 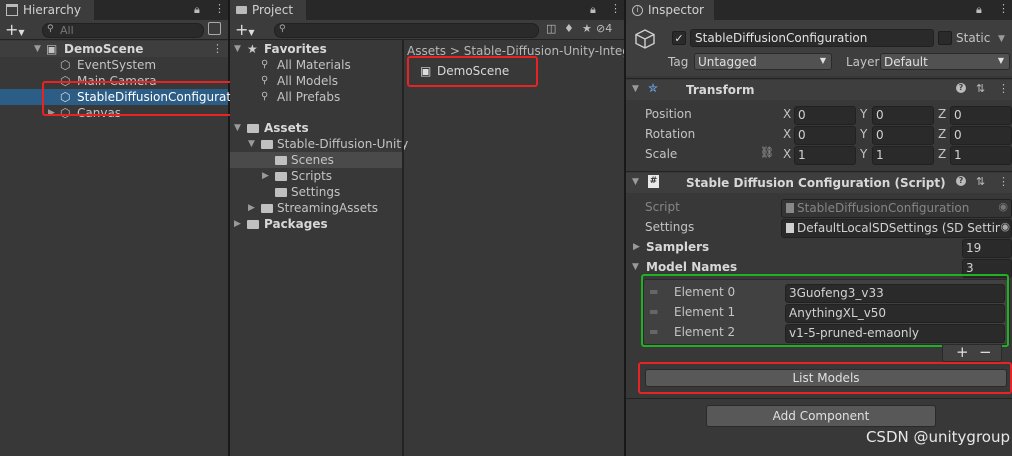 I want to click on layer-label: Layer, so click(x=863, y=62).